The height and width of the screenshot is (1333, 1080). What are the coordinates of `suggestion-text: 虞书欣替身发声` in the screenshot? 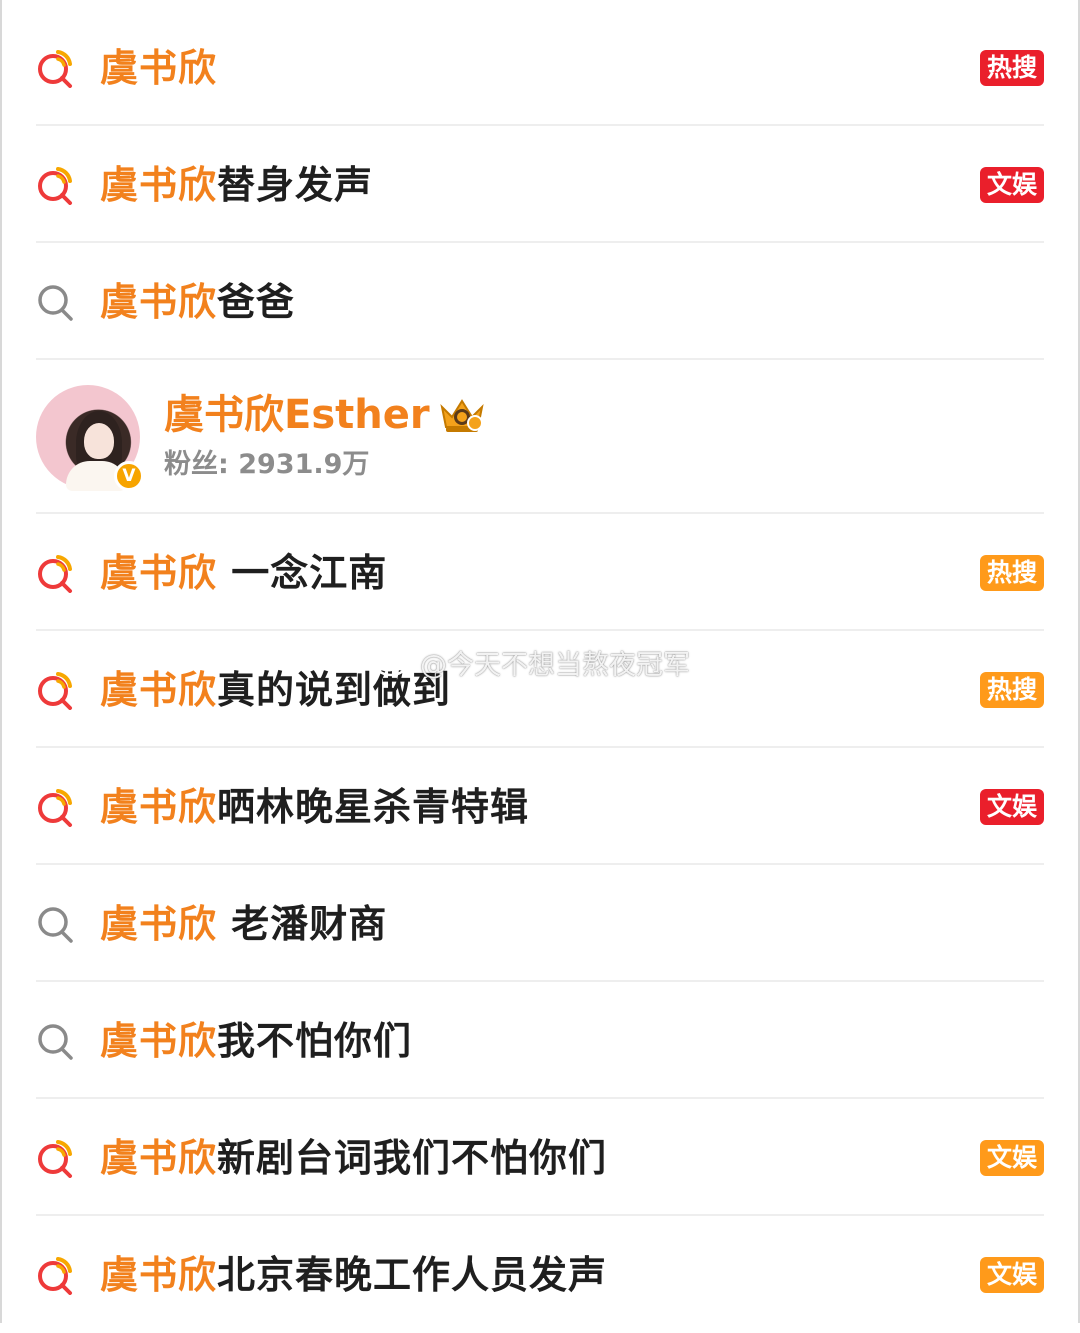 It's located at (237, 184).